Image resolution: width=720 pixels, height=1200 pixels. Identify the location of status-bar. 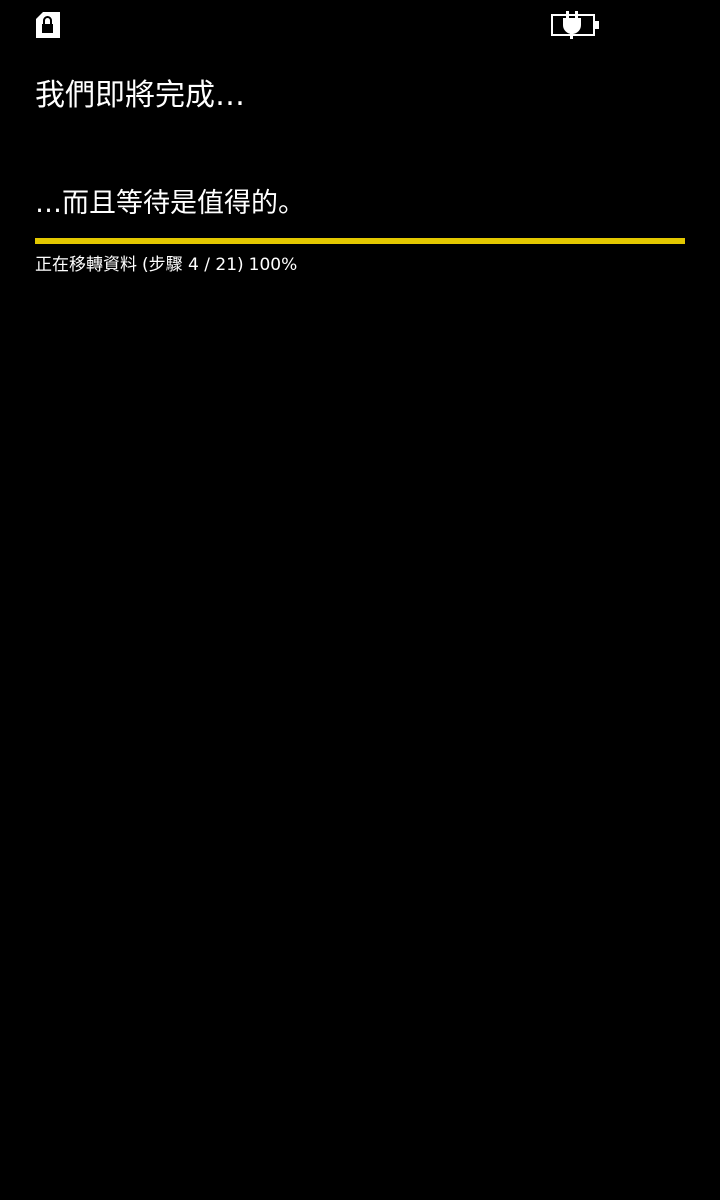
(360, 25).